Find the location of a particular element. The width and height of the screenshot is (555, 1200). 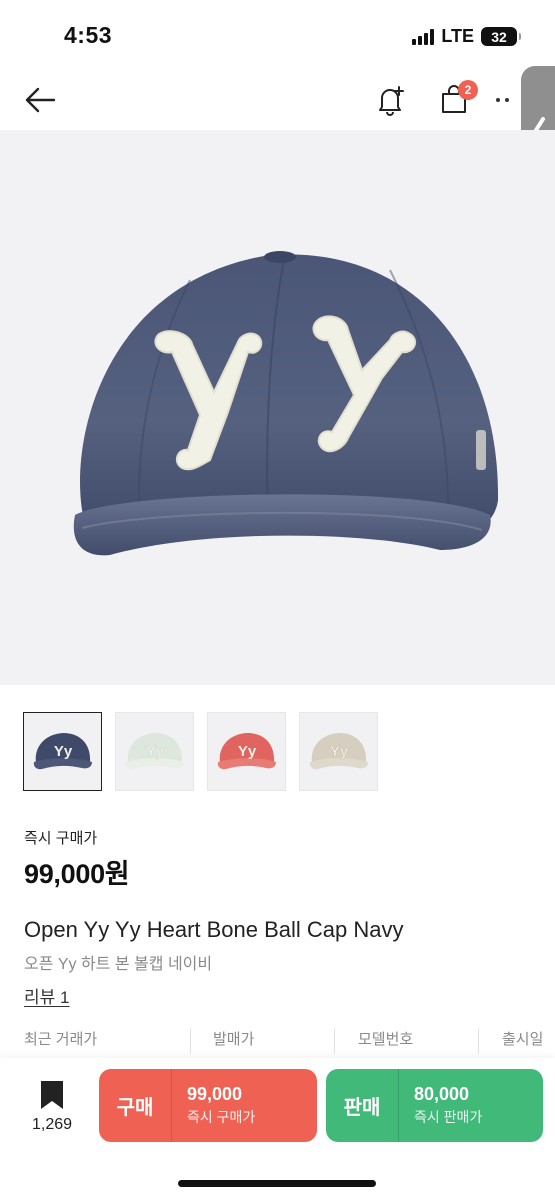

sell-price-caption: 즉시 판매가 is located at coordinates (448, 1117).